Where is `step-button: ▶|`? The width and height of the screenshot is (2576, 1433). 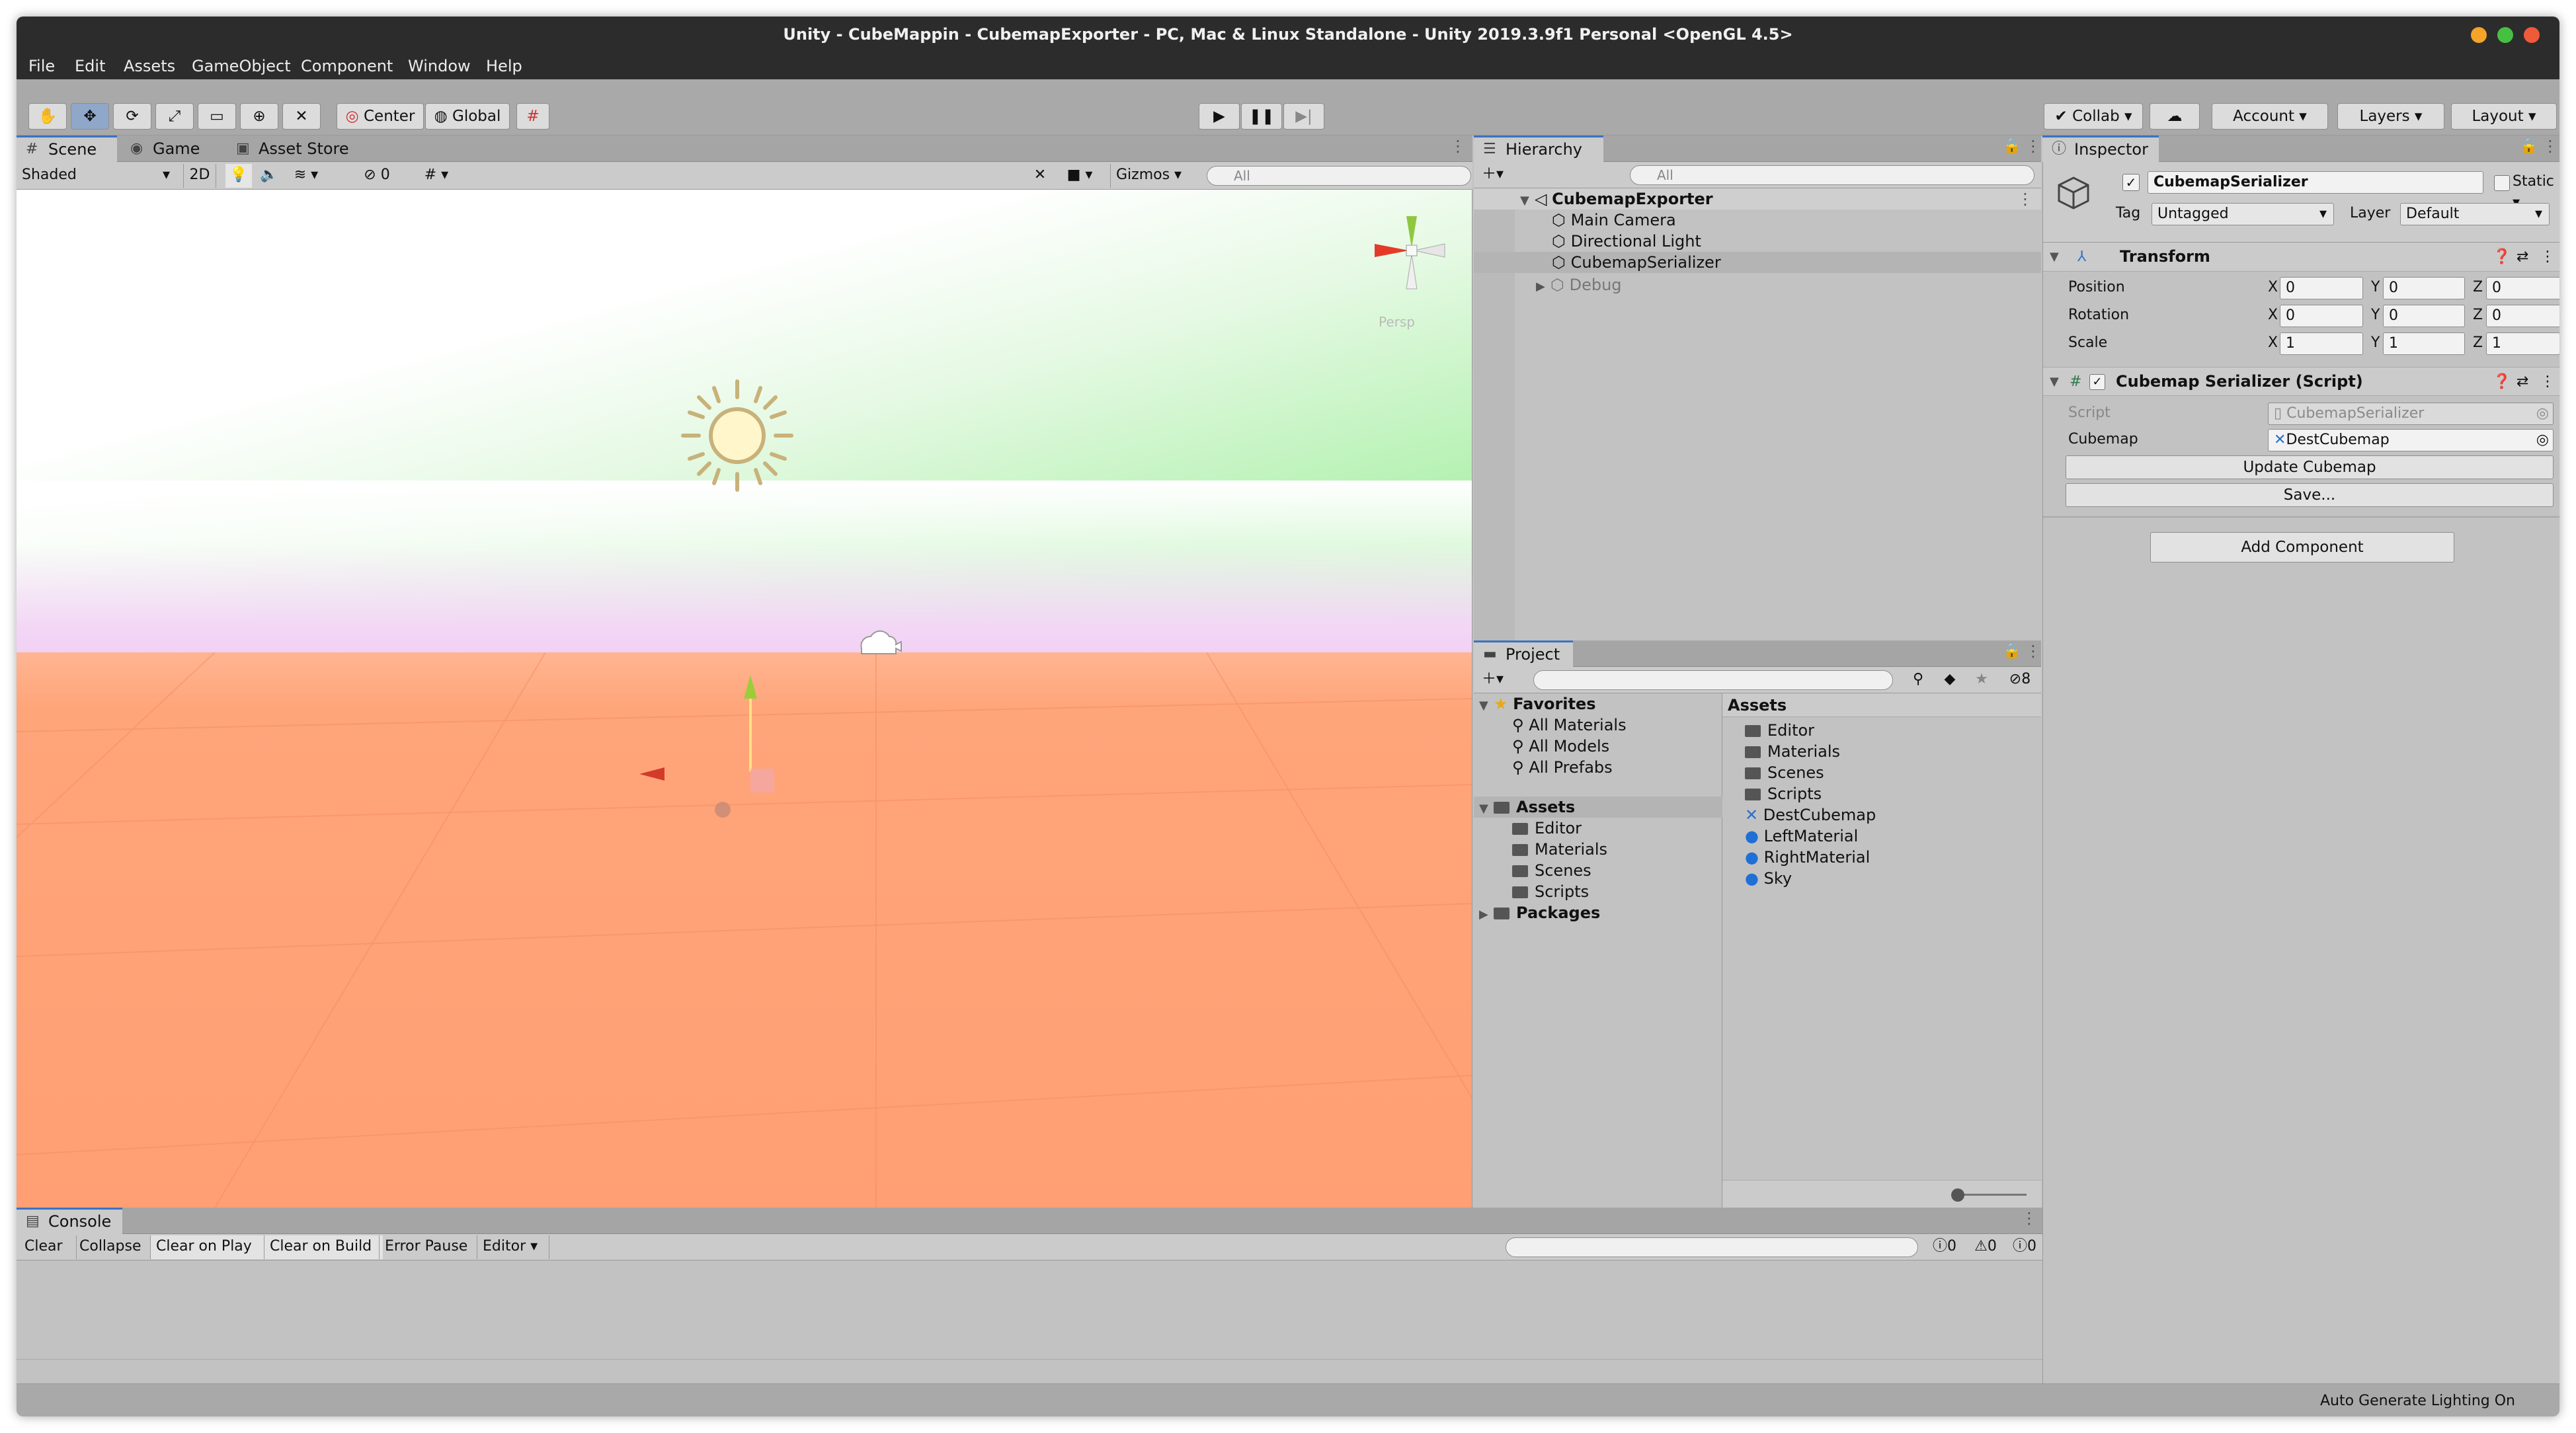
step-button: ▶| is located at coordinates (1304, 116).